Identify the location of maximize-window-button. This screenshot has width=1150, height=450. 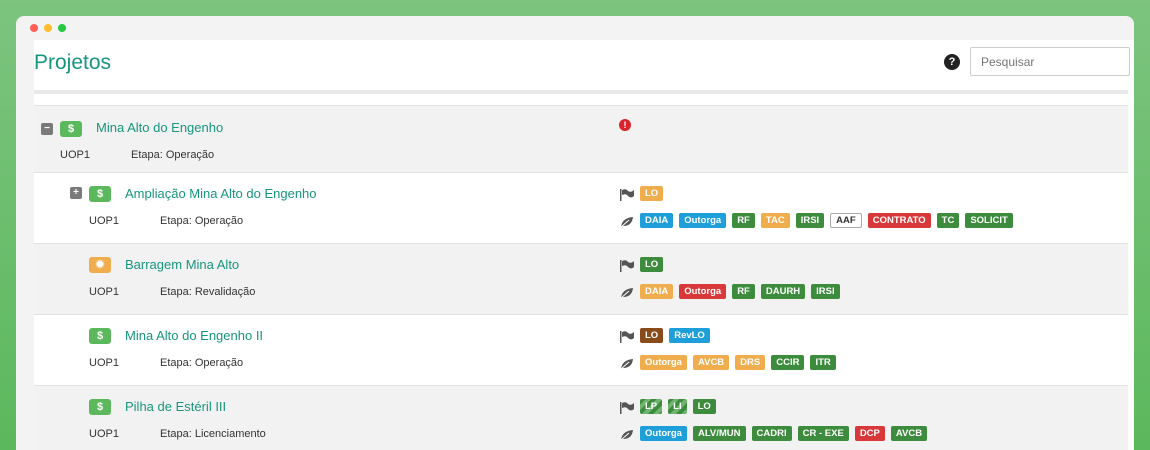
(62, 28).